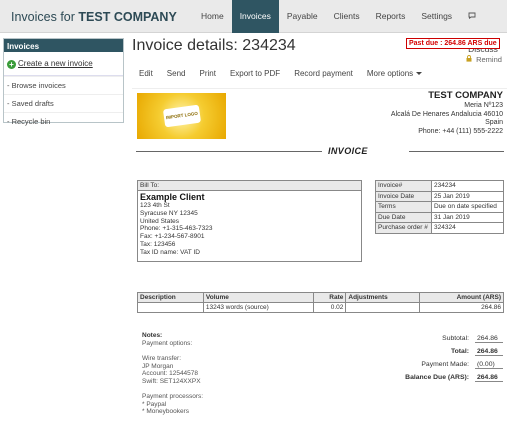  What do you see at coordinates (419, 73) in the screenshot?
I see `chevron-down-icon` at bounding box center [419, 73].